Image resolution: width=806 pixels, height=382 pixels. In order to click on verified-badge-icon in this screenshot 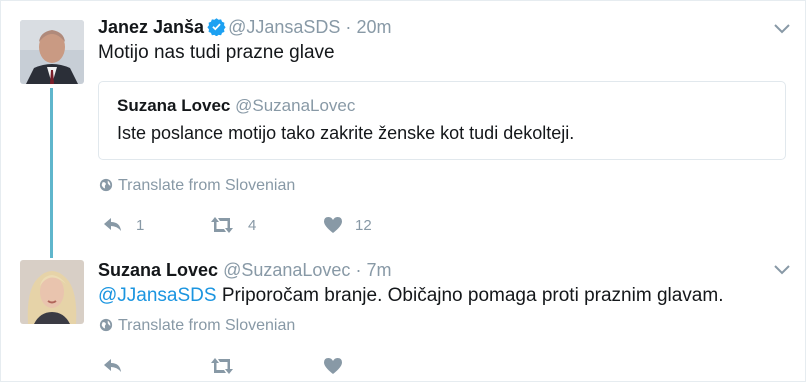, I will do `click(216, 27)`.